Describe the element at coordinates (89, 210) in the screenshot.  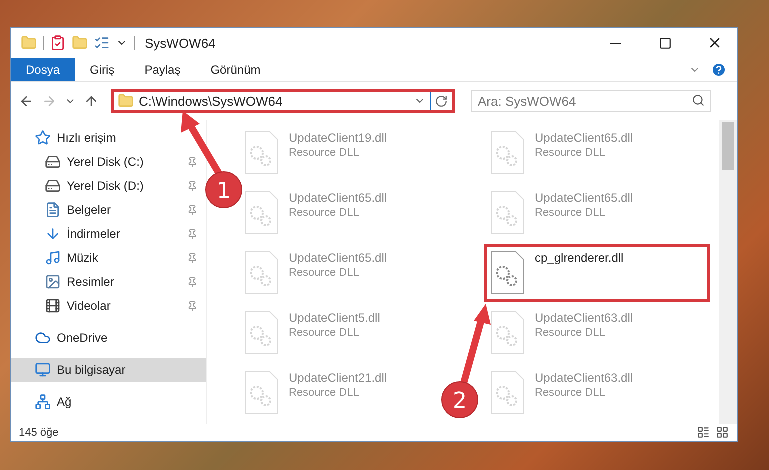
I see `sidebar-label: Belgeler` at that location.